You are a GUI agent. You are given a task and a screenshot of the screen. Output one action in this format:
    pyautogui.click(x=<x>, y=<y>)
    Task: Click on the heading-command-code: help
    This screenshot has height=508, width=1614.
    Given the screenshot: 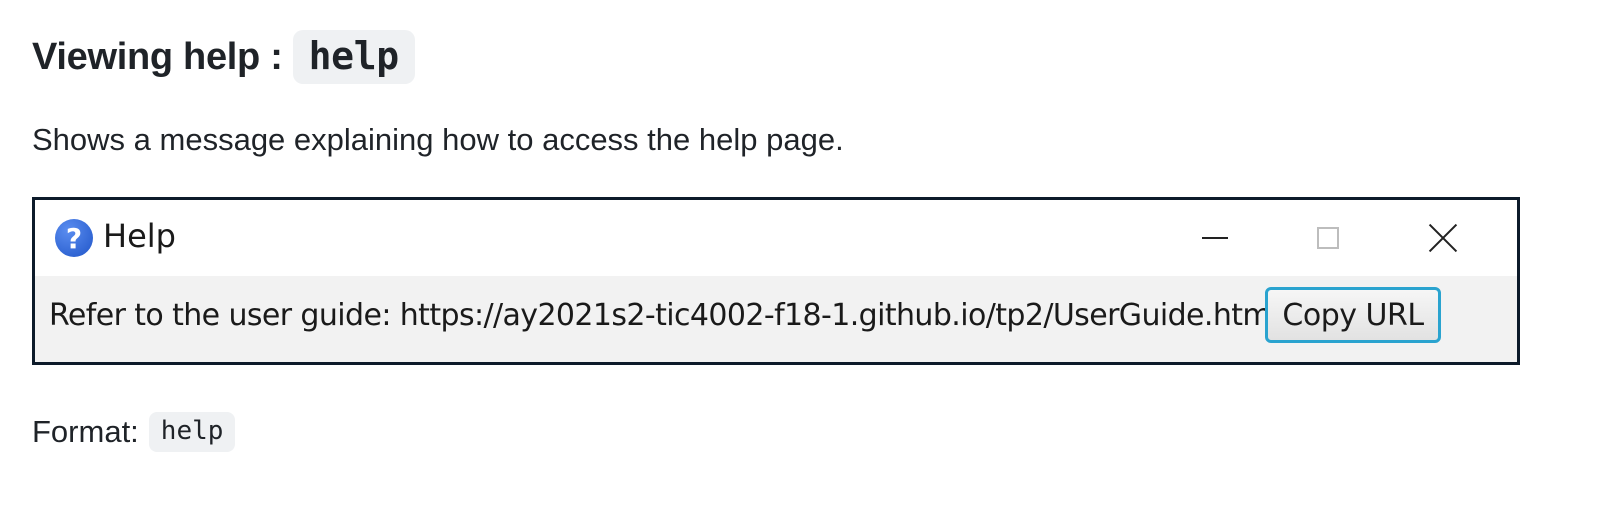 What is the action you would take?
    pyautogui.click(x=353, y=57)
    